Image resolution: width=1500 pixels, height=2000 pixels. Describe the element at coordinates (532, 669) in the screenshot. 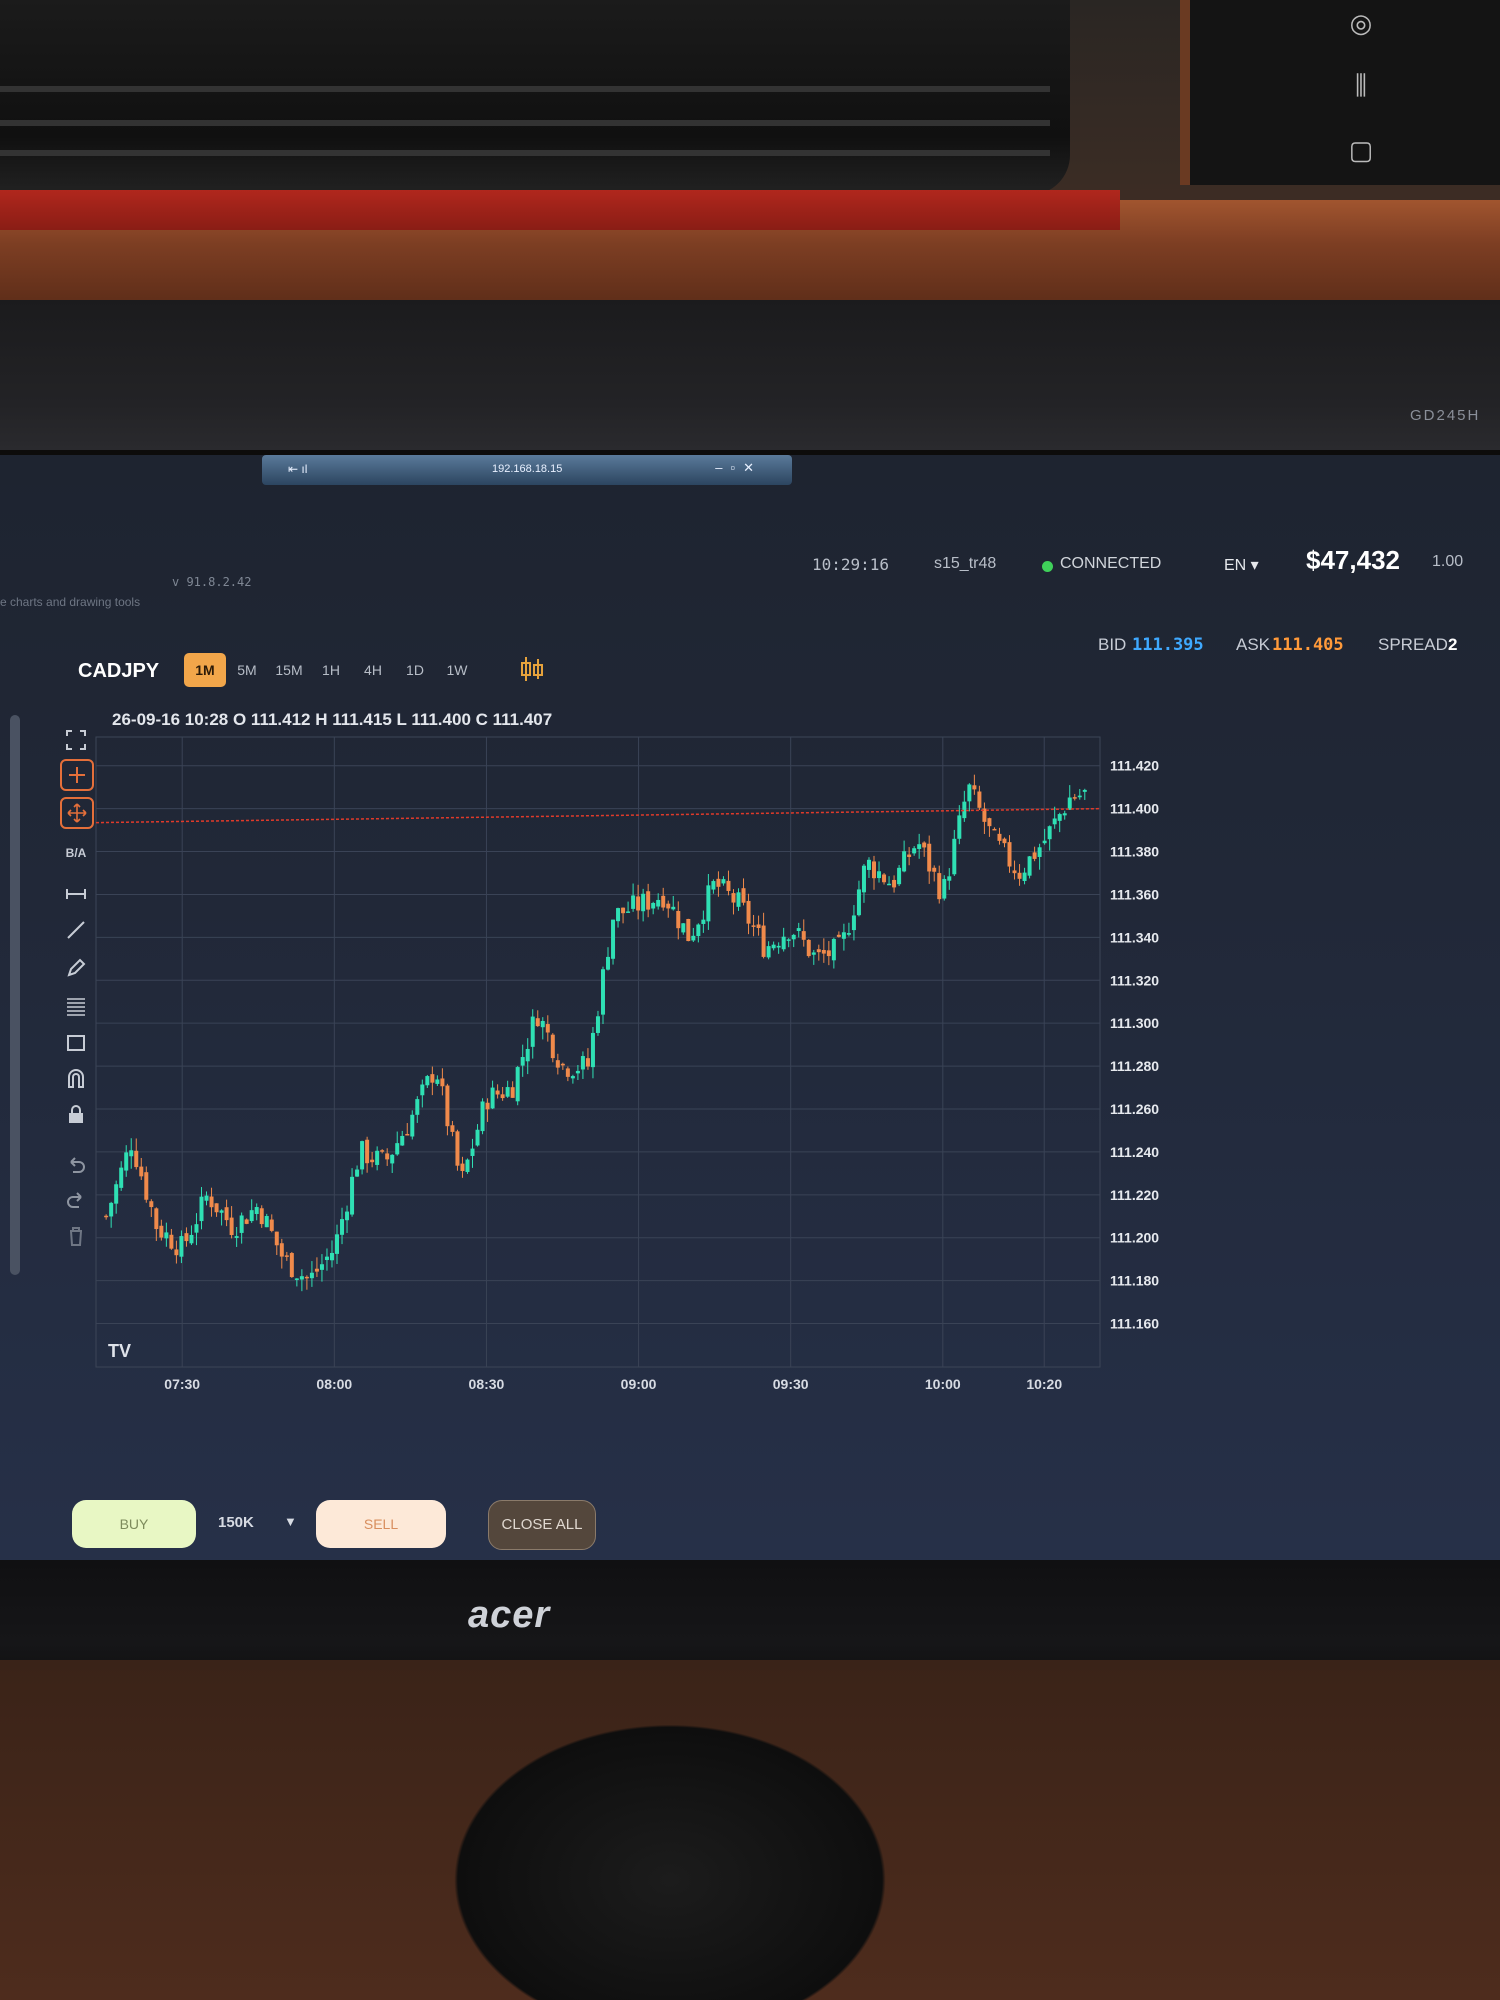

I see `candle-type-icon` at that location.